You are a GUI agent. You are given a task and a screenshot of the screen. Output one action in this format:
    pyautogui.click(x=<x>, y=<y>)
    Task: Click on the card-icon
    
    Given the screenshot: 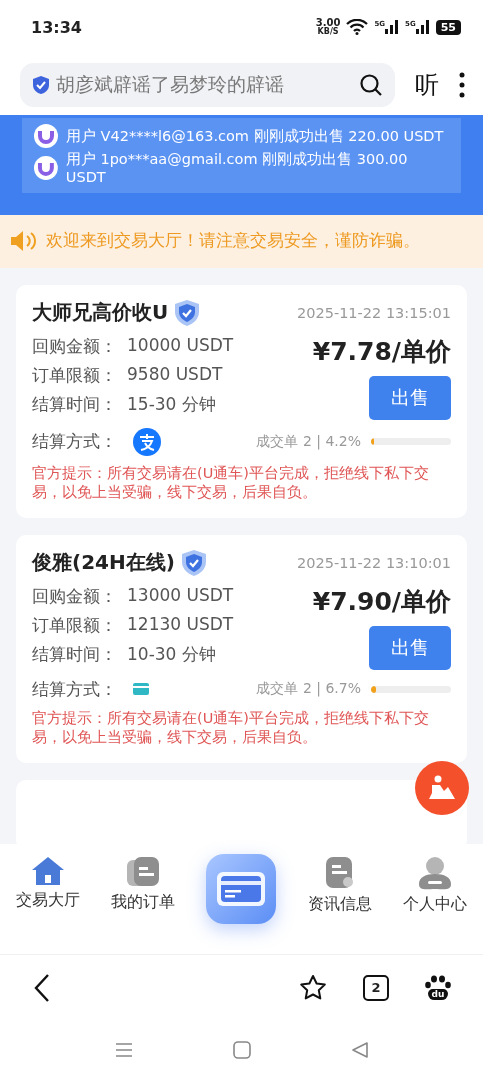 What is the action you would take?
    pyautogui.click(x=241, y=889)
    